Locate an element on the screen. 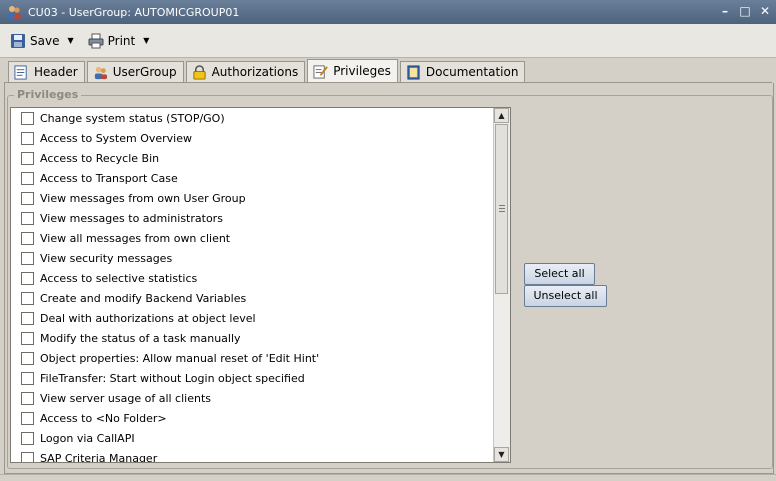 The width and height of the screenshot is (776, 481). select-all-button: Select all is located at coordinates (559, 274).